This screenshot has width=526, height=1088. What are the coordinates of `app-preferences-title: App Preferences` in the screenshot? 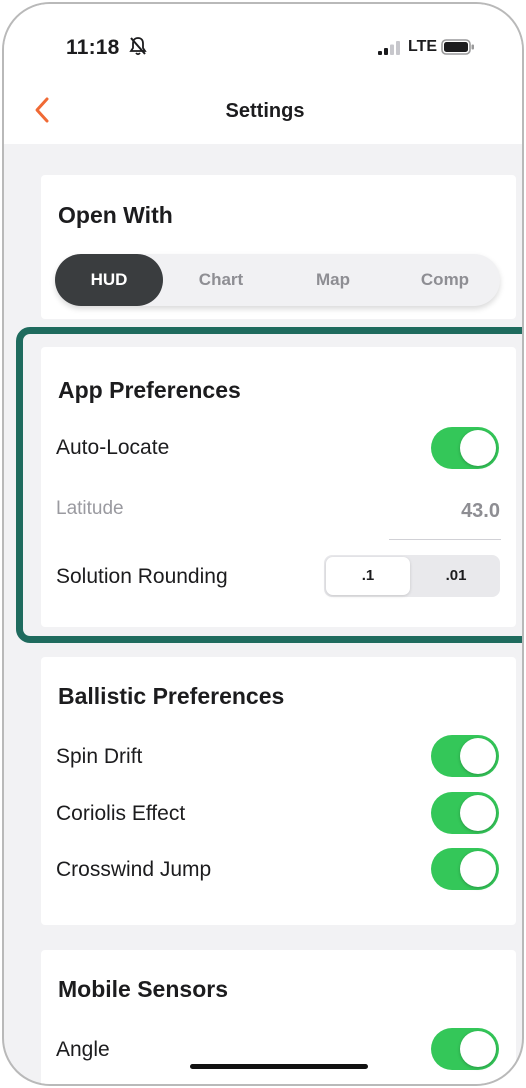 It's located at (149, 390).